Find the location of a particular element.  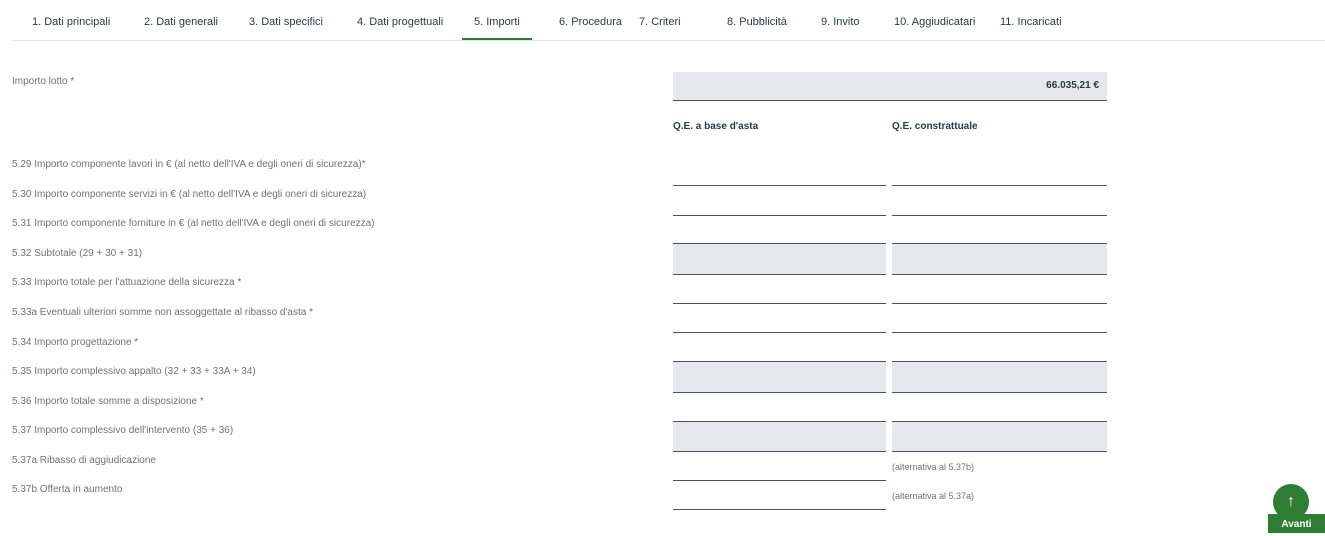

tab-criteri: 7. Criteri is located at coordinates (660, 20).